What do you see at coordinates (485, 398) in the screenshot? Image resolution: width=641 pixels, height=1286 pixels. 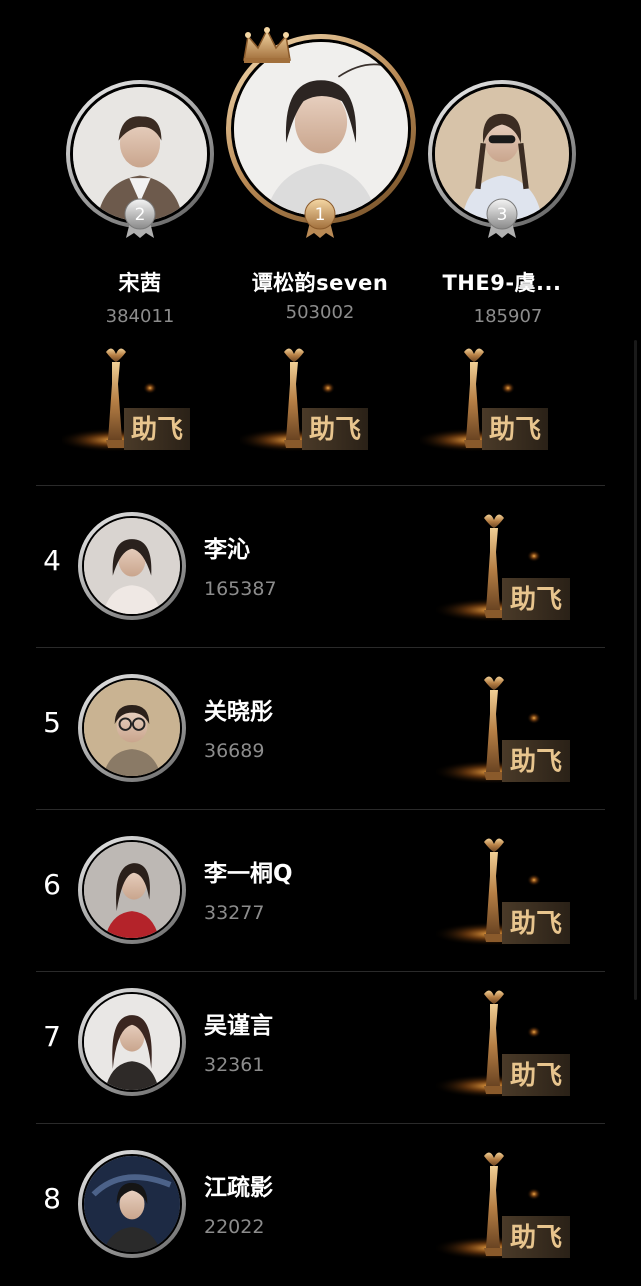 I see `boost-trophy-button-rank-3: 助飞` at bounding box center [485, 398].